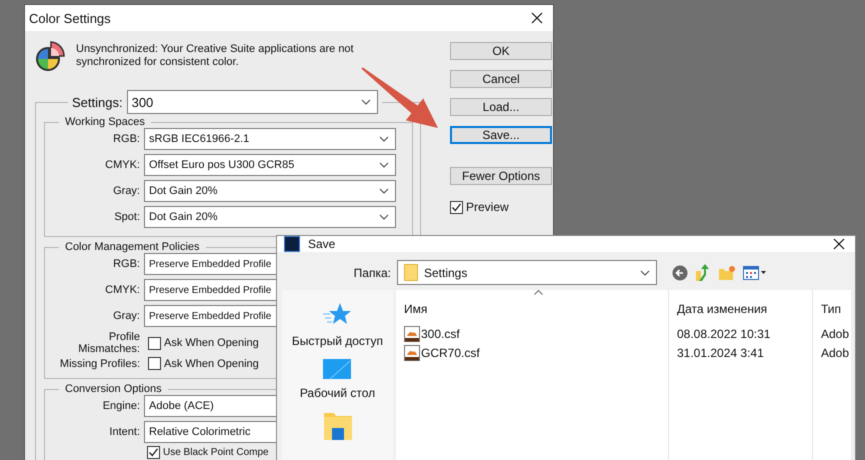 The width and height of the screenshot is (865, 460). Describe the element at coordinates (113, 389) in the screenshot. I see `group-title: Conversion Options` at that location.